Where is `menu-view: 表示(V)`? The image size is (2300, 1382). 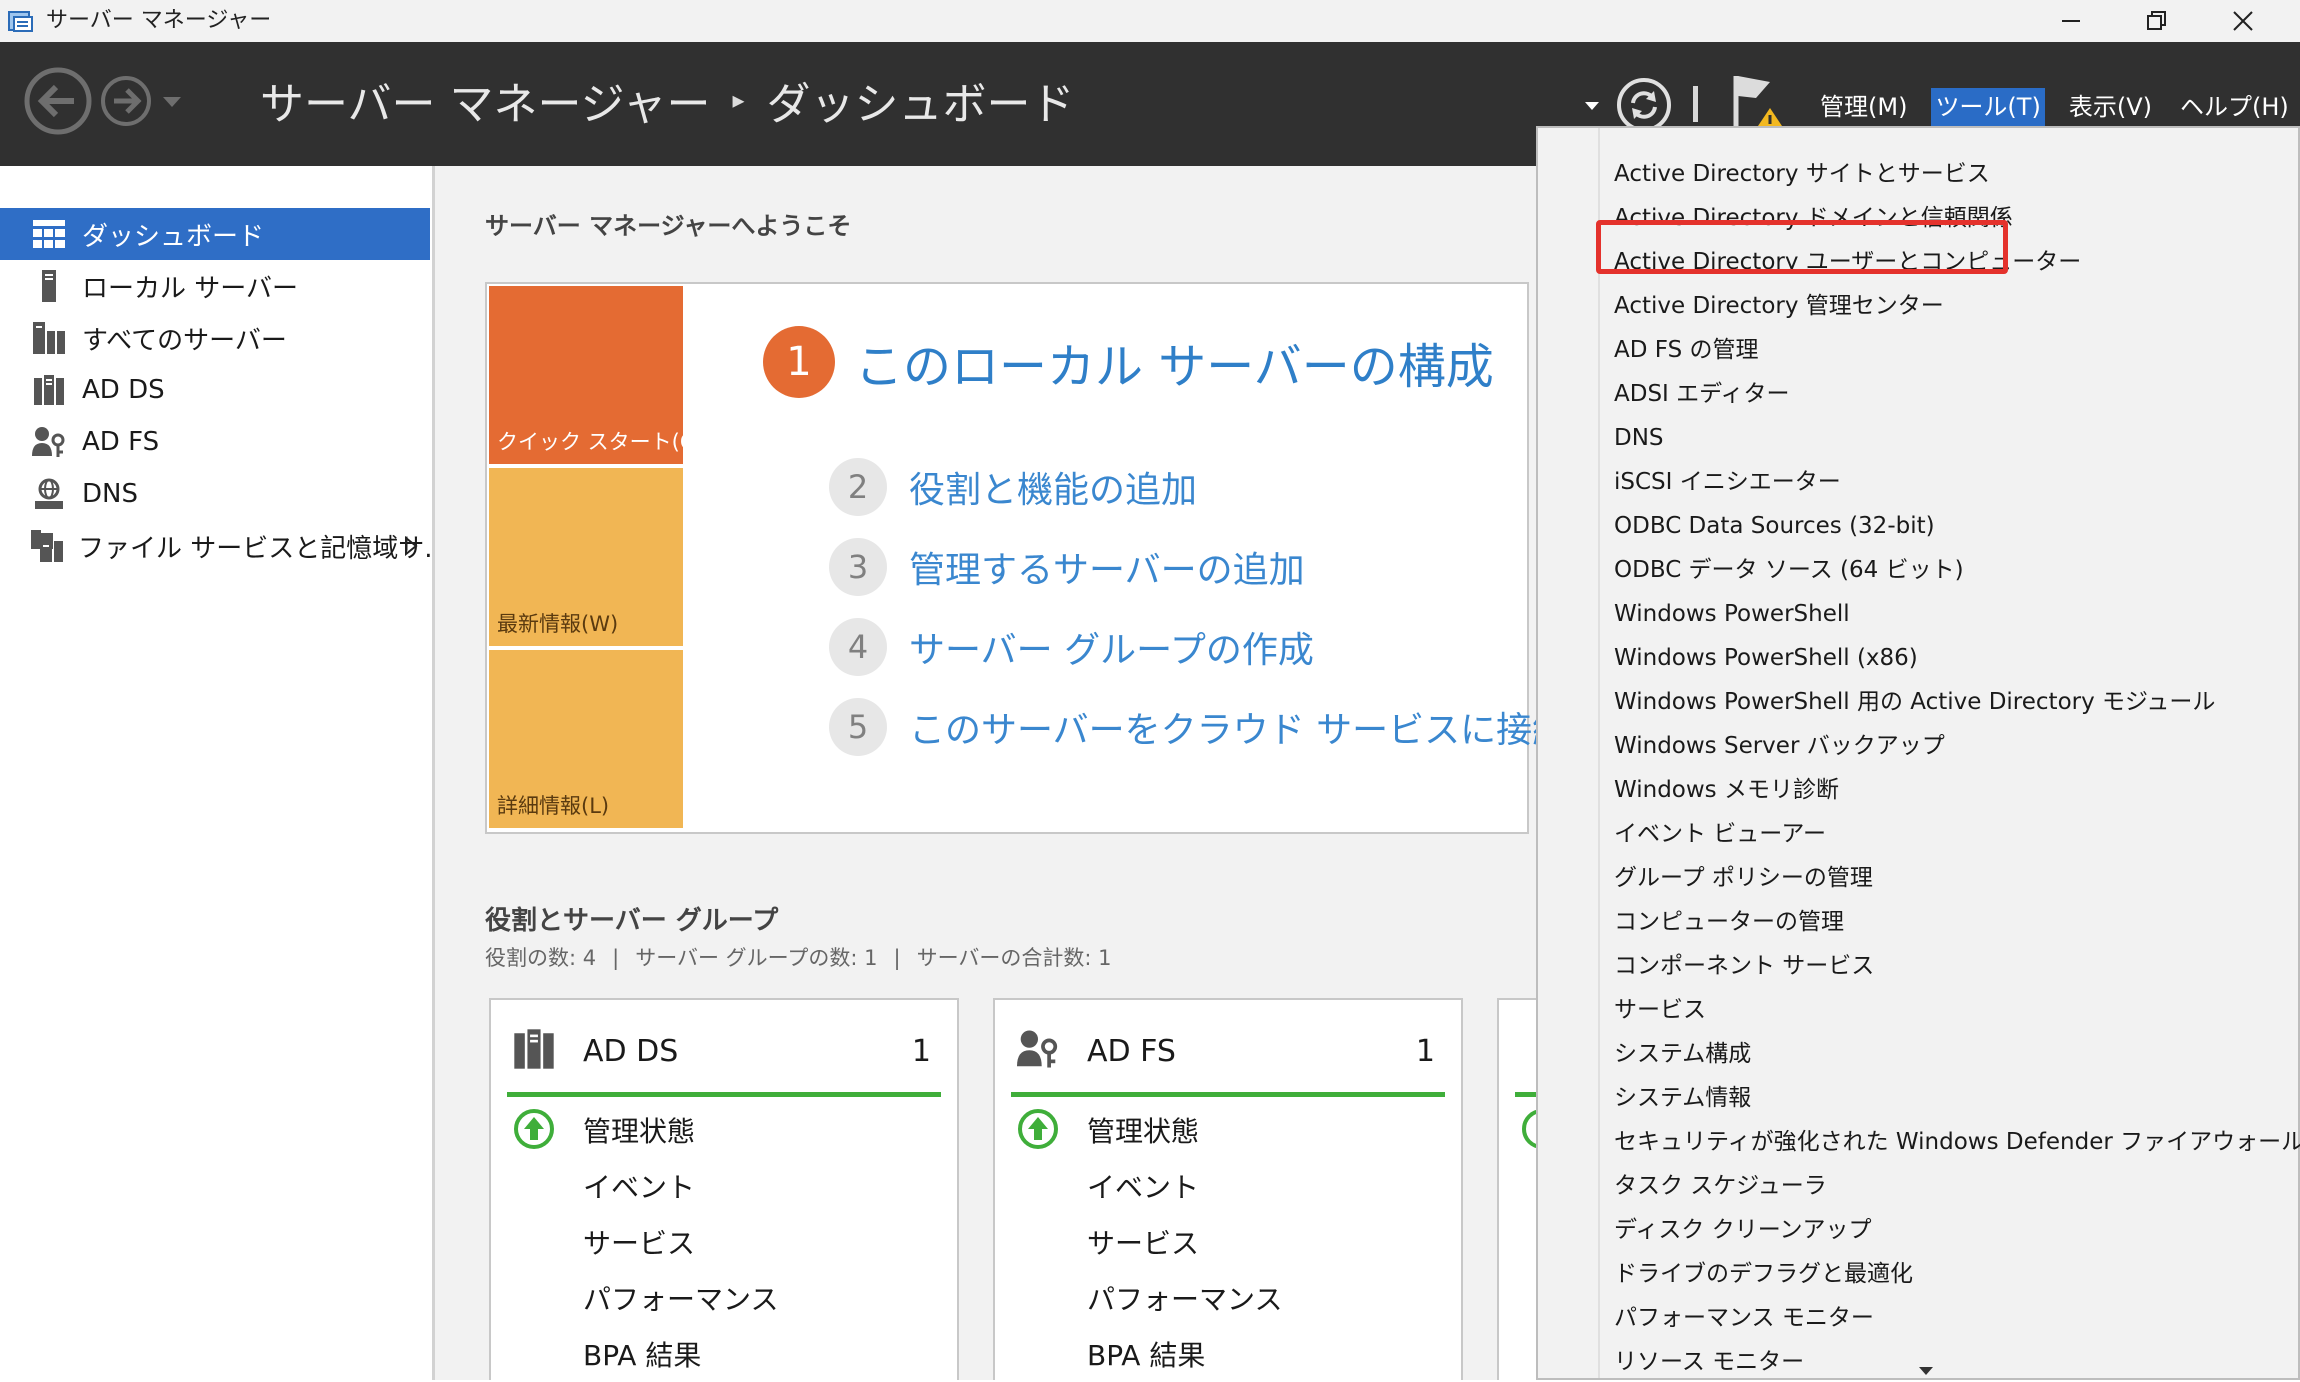
menu-view: 表示(V) is located at coordinates (2110, 107).